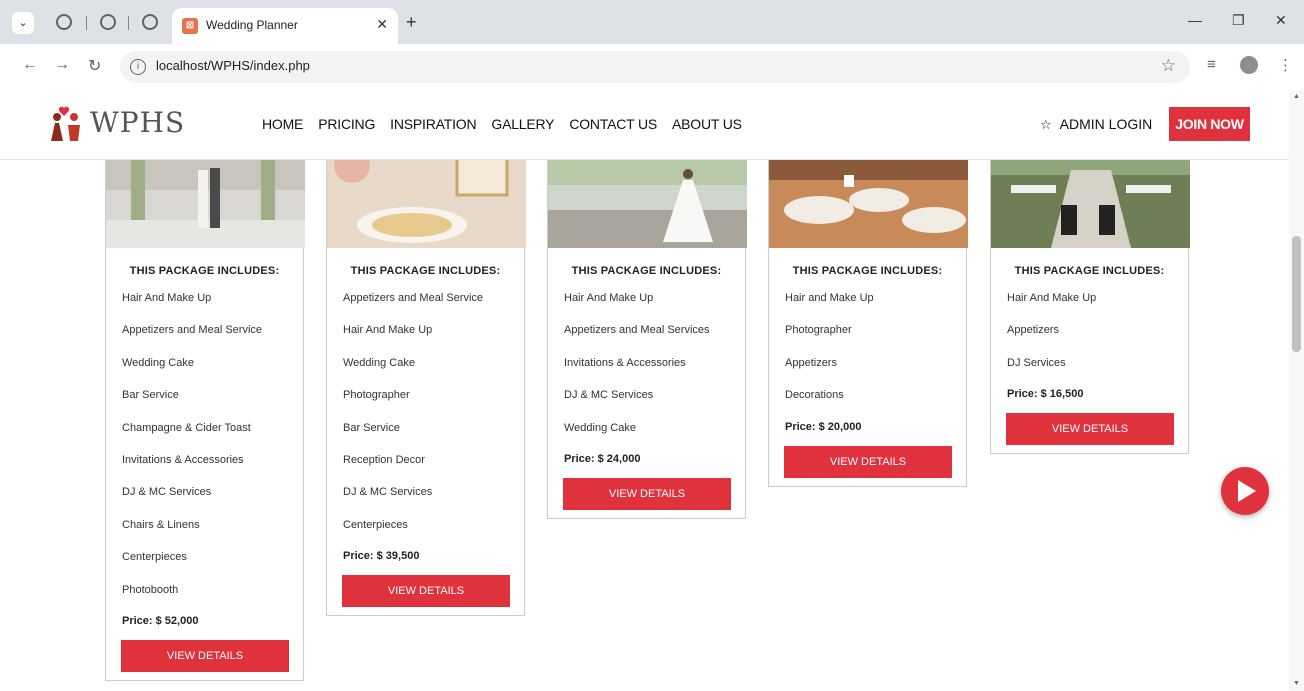 This screenshot has height=691, width=1304. What do you see at coordinates (346, 124) in the screenshot?
I see `nav-pricing: PRICING` at bounding box center [346, 124].